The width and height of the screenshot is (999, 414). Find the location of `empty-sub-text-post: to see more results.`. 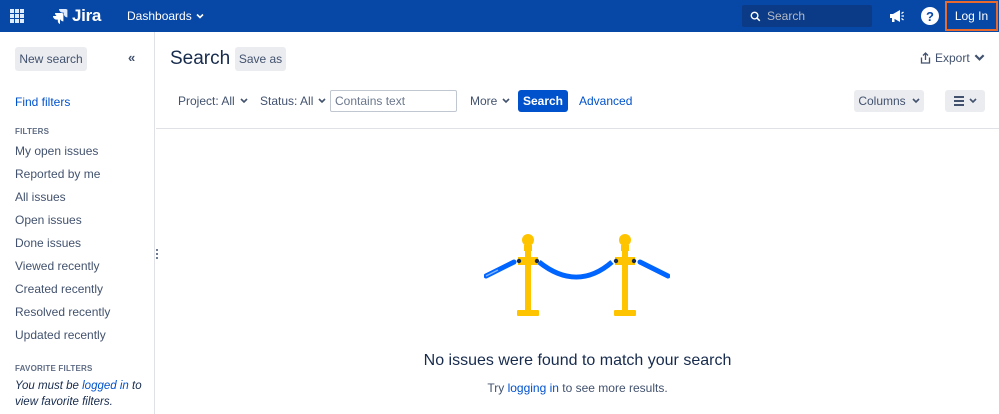

empty-sub-text-post: to see more results. is located at coordinates (613, 388).